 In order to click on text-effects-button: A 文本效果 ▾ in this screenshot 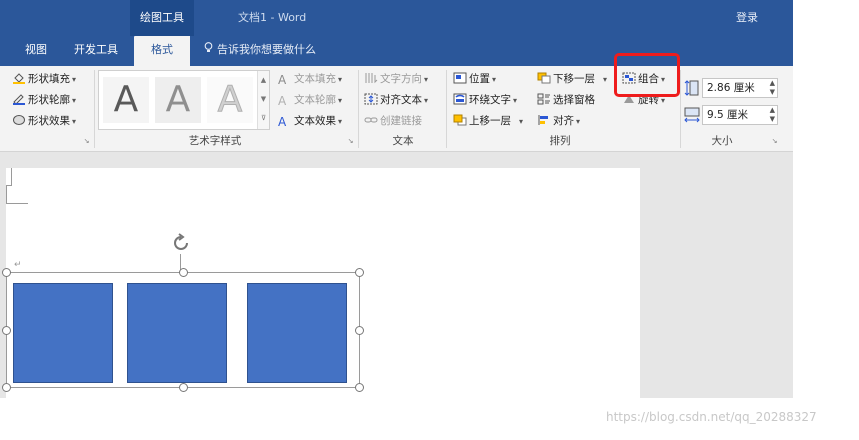, I will do `click(310, 121)`.